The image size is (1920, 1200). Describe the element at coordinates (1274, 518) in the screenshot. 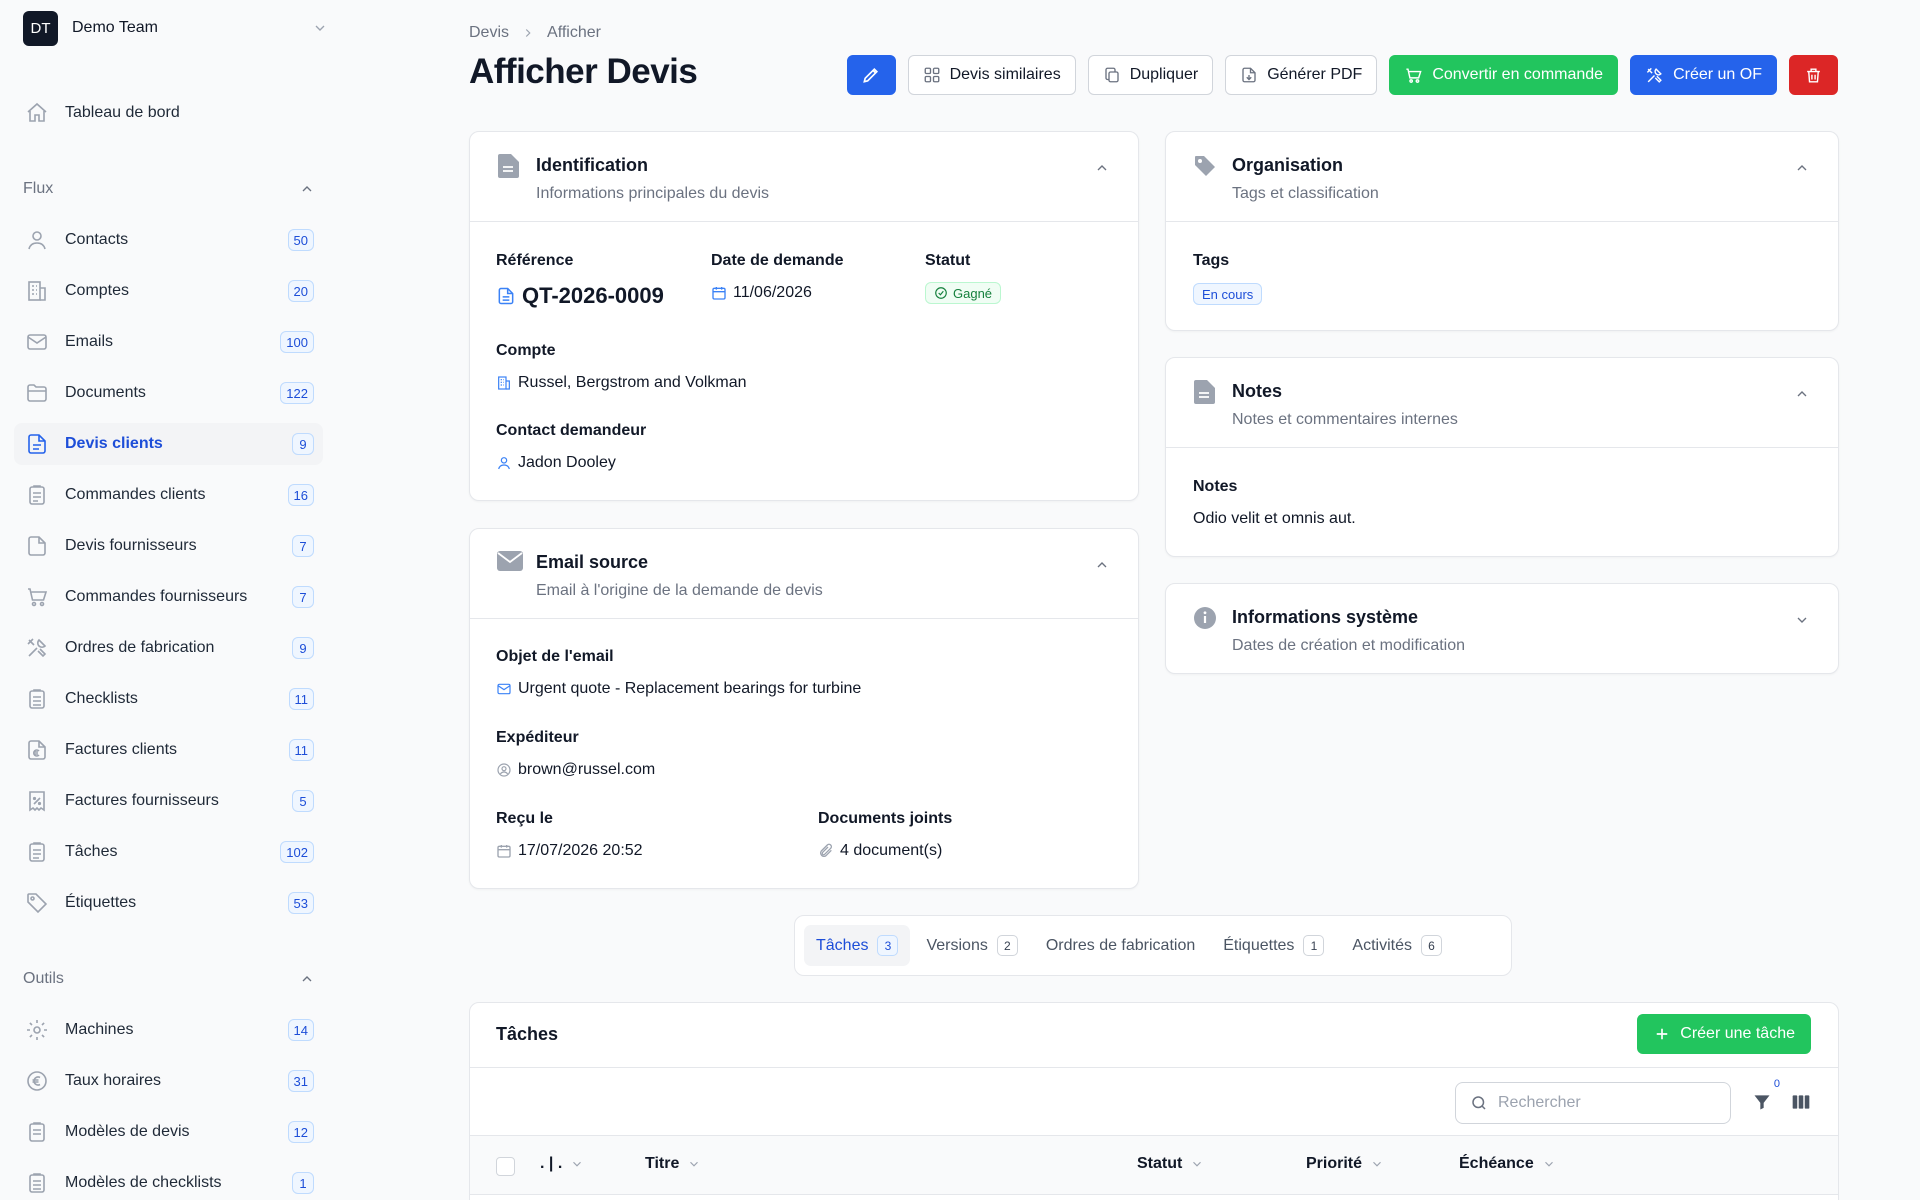

I see `notes-value: Odio velit et omnis aut.` at that location.